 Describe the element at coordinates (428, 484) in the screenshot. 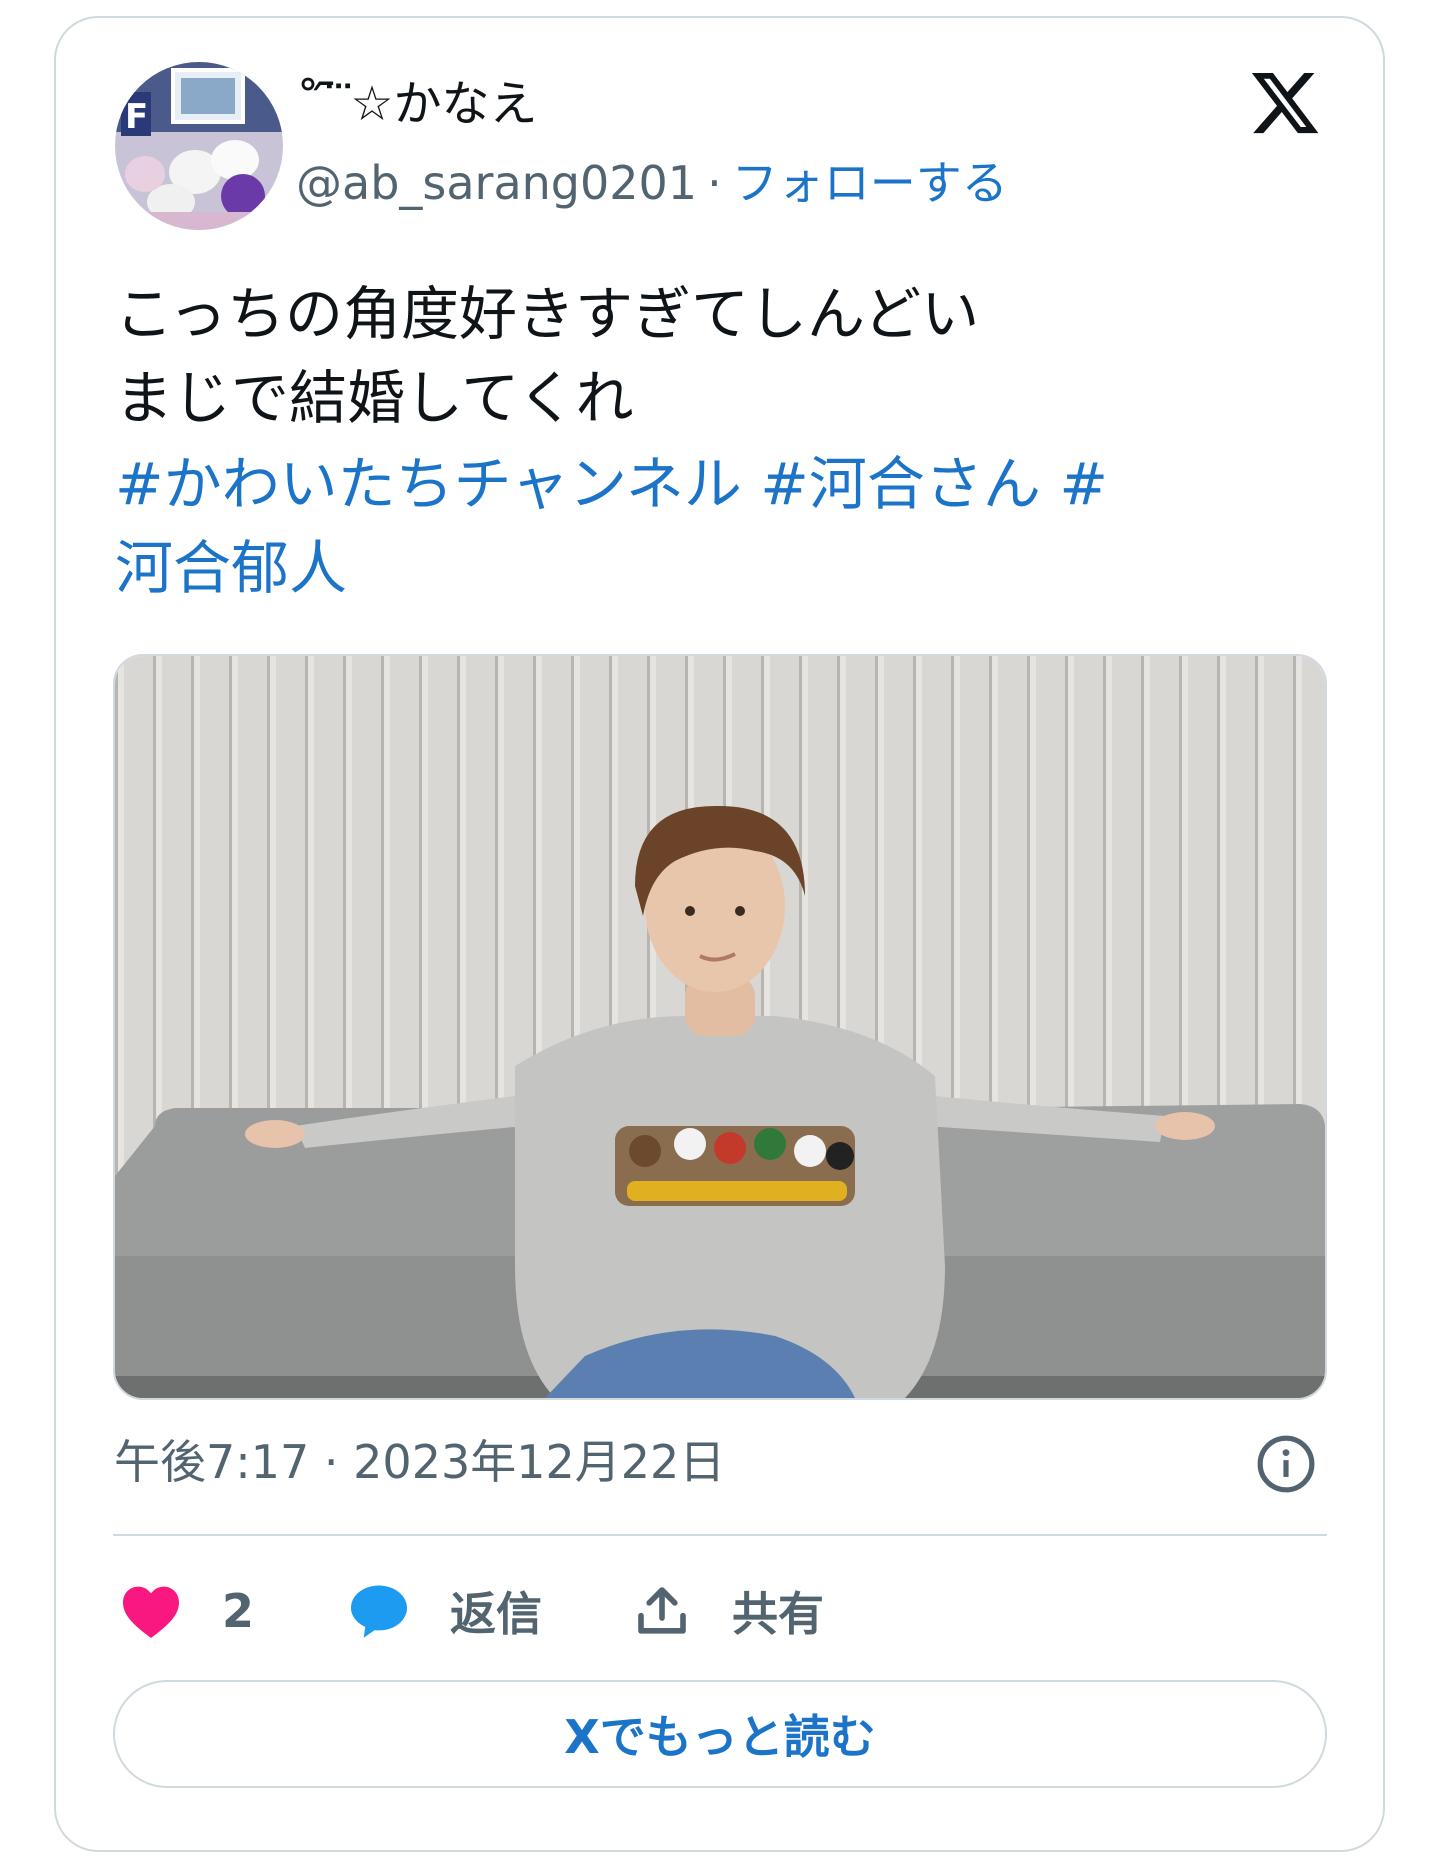

I see `hashtag-link: #かわいたちチャンネル` at that location.